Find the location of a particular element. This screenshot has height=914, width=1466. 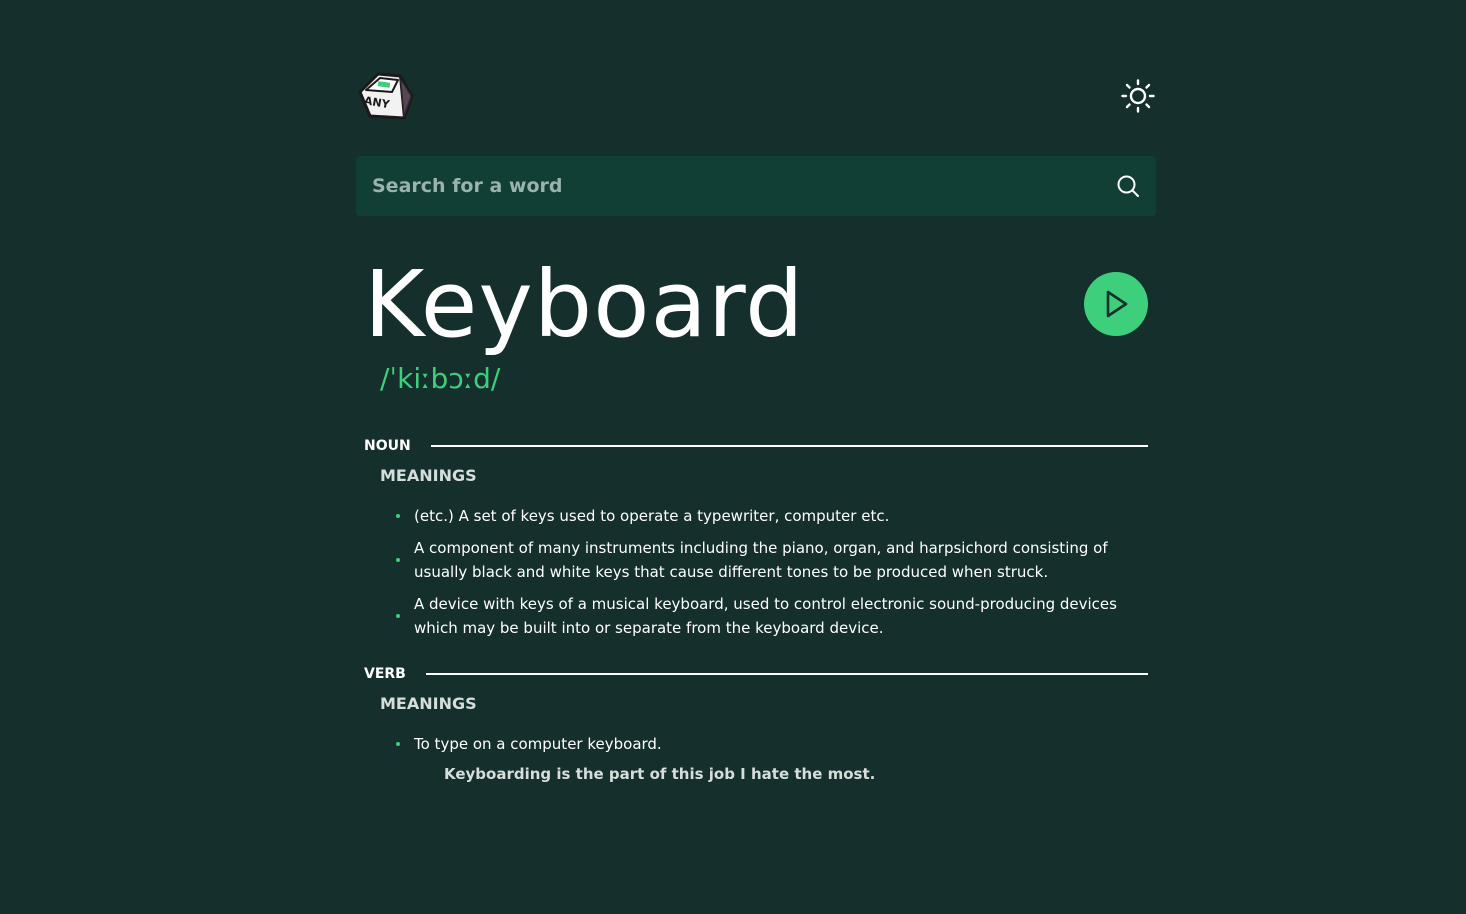

keycap-logo-icon: ANY is located at coordinates (386, 96).